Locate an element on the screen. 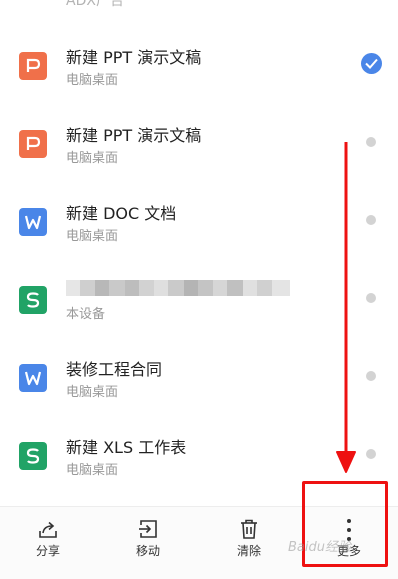 The width and height of the screenshot is (398, 579). file-title: 新建 DOC 文档 is located at coordinates (121, 213).